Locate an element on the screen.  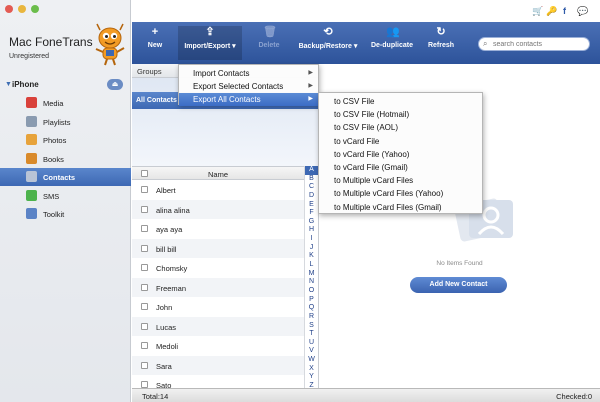
refresh-button: ↻ Refresh is located at coordinates (441, 43).